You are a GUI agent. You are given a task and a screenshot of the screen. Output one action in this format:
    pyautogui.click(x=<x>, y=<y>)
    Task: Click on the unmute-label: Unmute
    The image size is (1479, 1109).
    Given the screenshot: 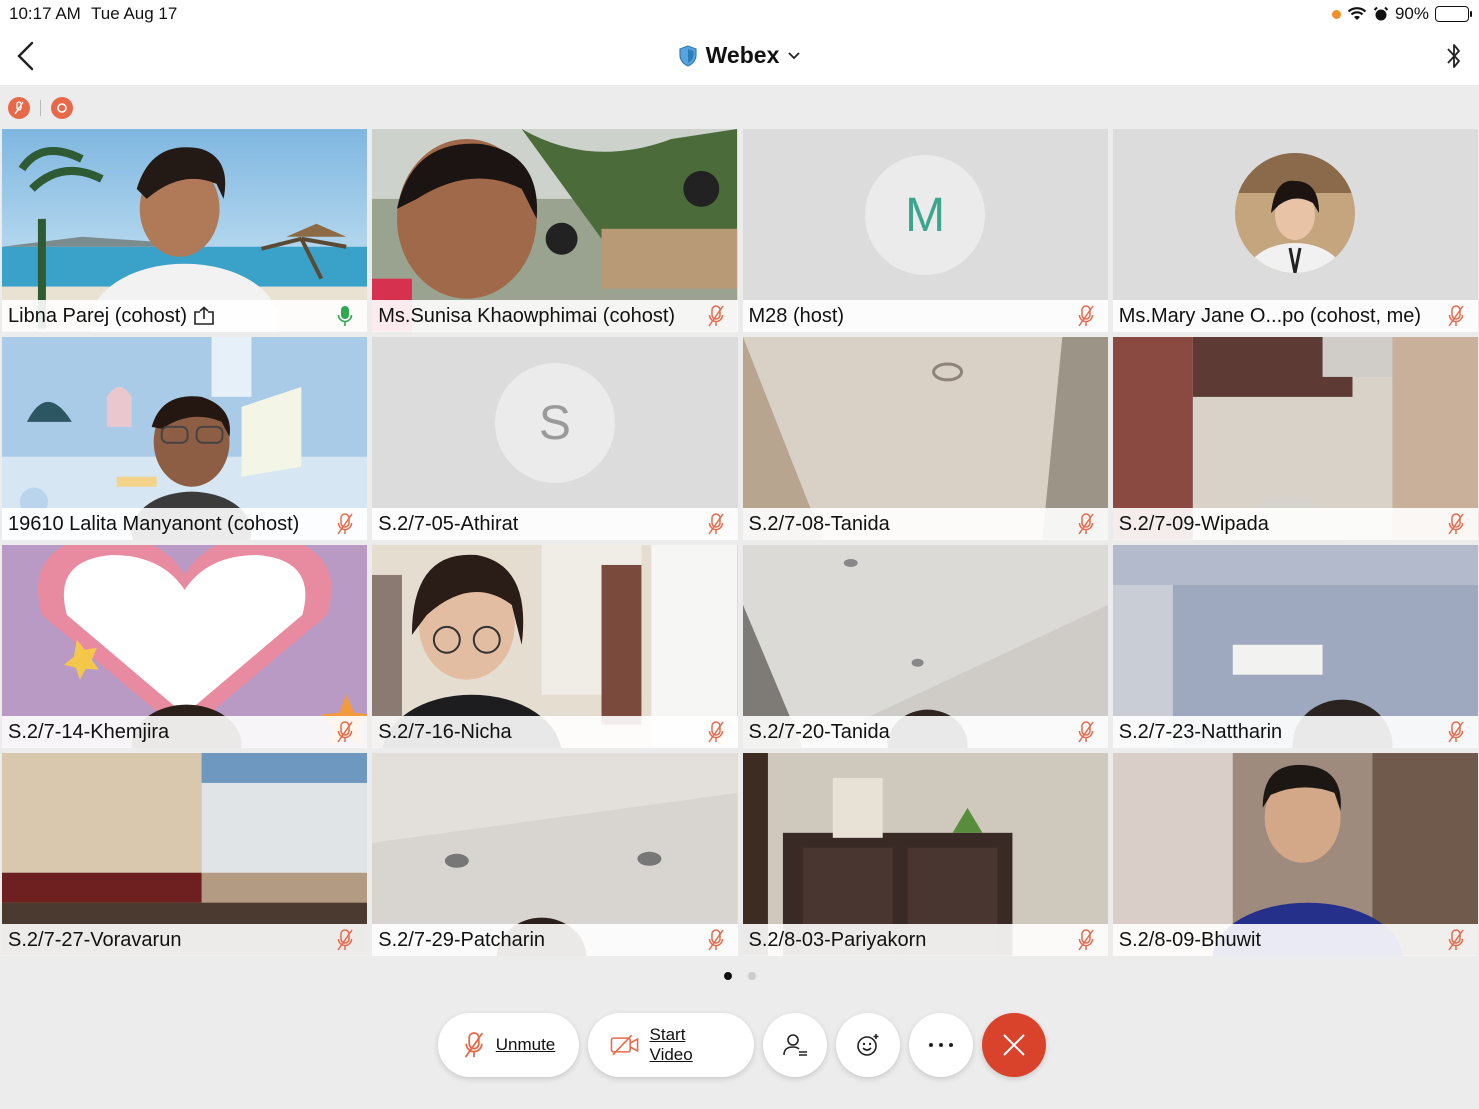 What is the action you would take?
    pyautogui.click(x=525, y=1044)
    